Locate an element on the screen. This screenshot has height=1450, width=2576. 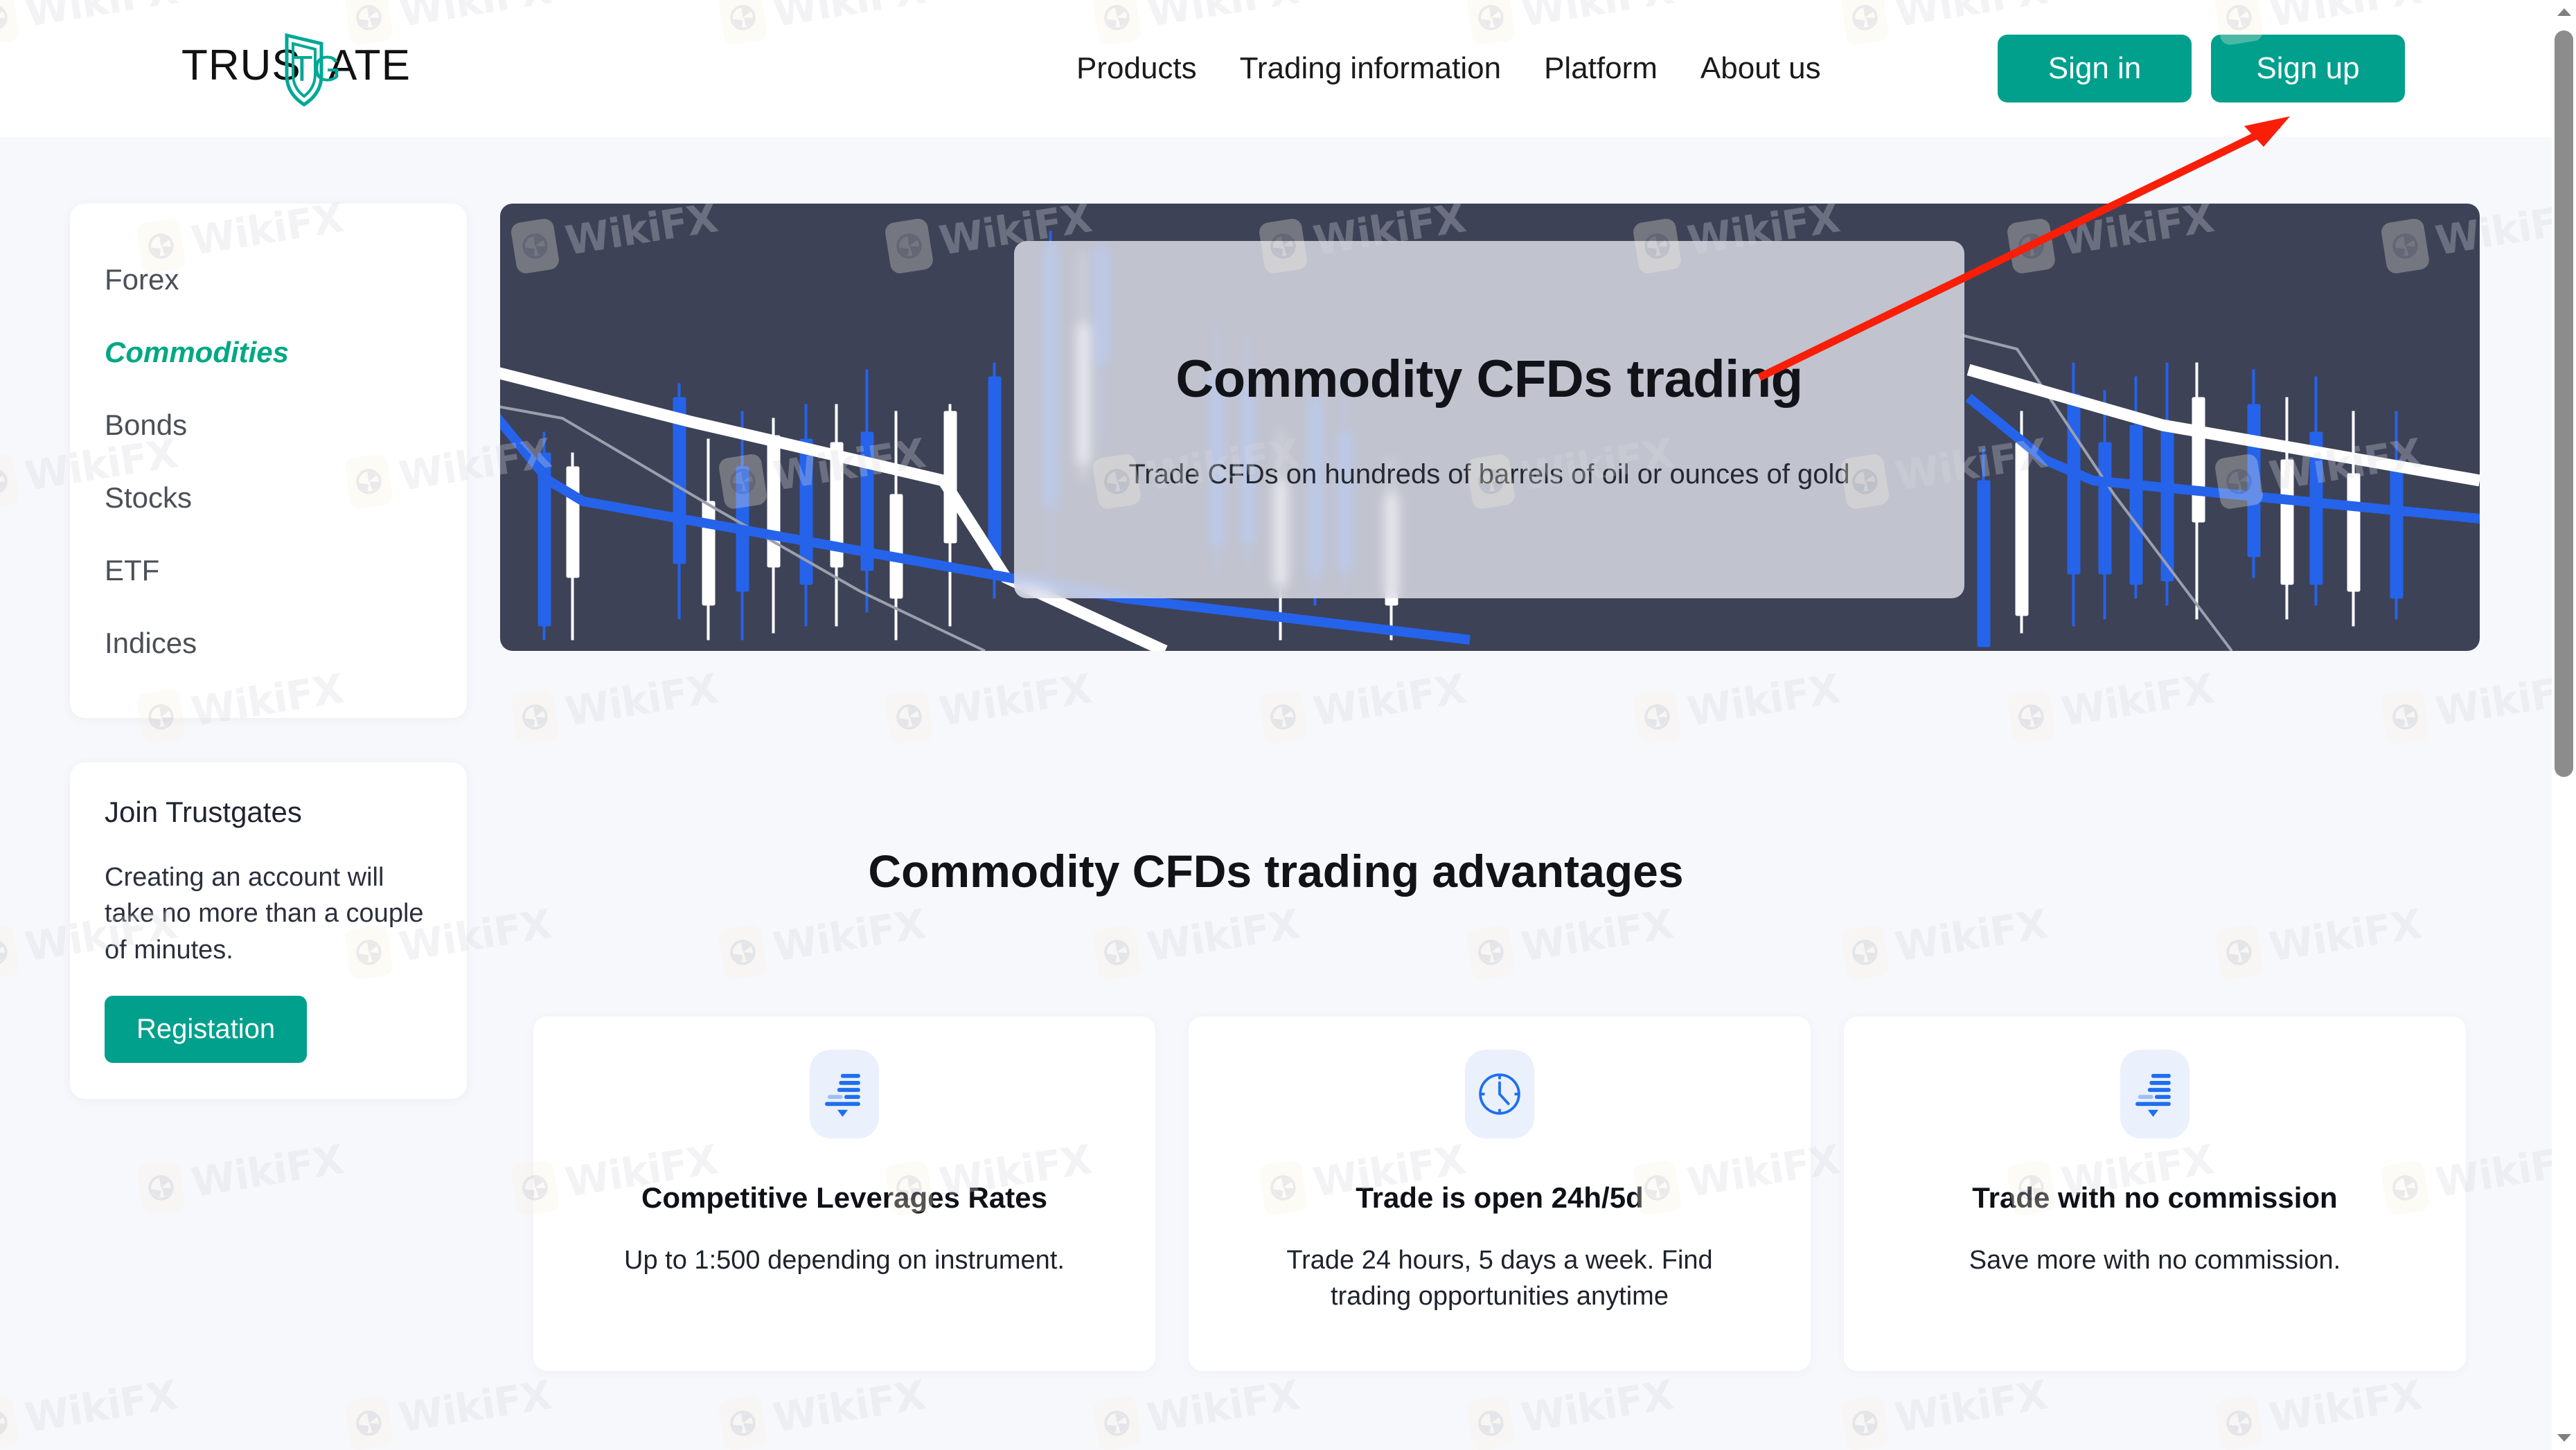
clock-icon is located at coordinates (1499, 1094).